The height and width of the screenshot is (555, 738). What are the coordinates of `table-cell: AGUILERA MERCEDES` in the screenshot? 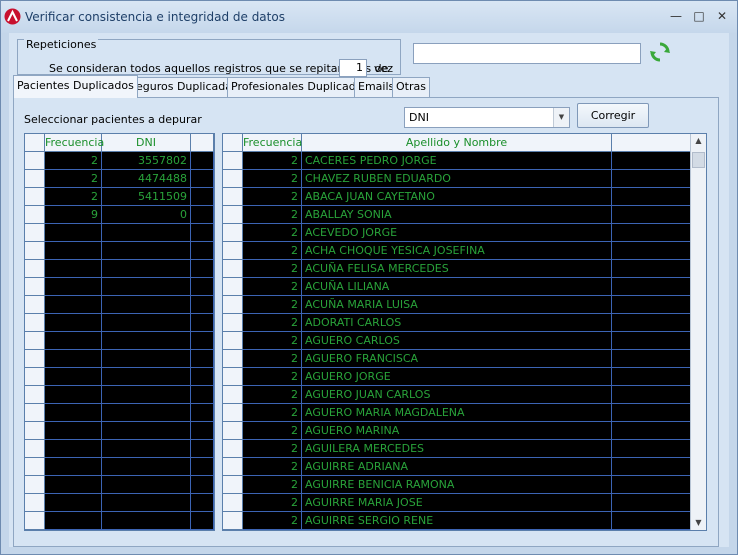 It's located at (457, 449).